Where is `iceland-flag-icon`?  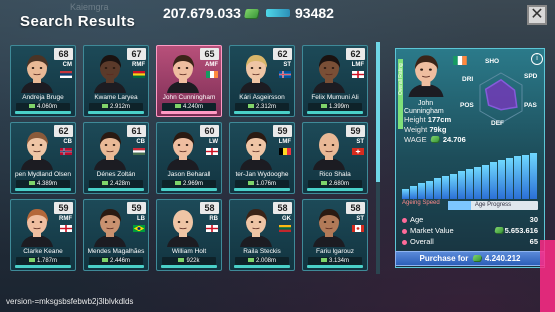 iceland-flag-icon is located at coordinates (285, 74).